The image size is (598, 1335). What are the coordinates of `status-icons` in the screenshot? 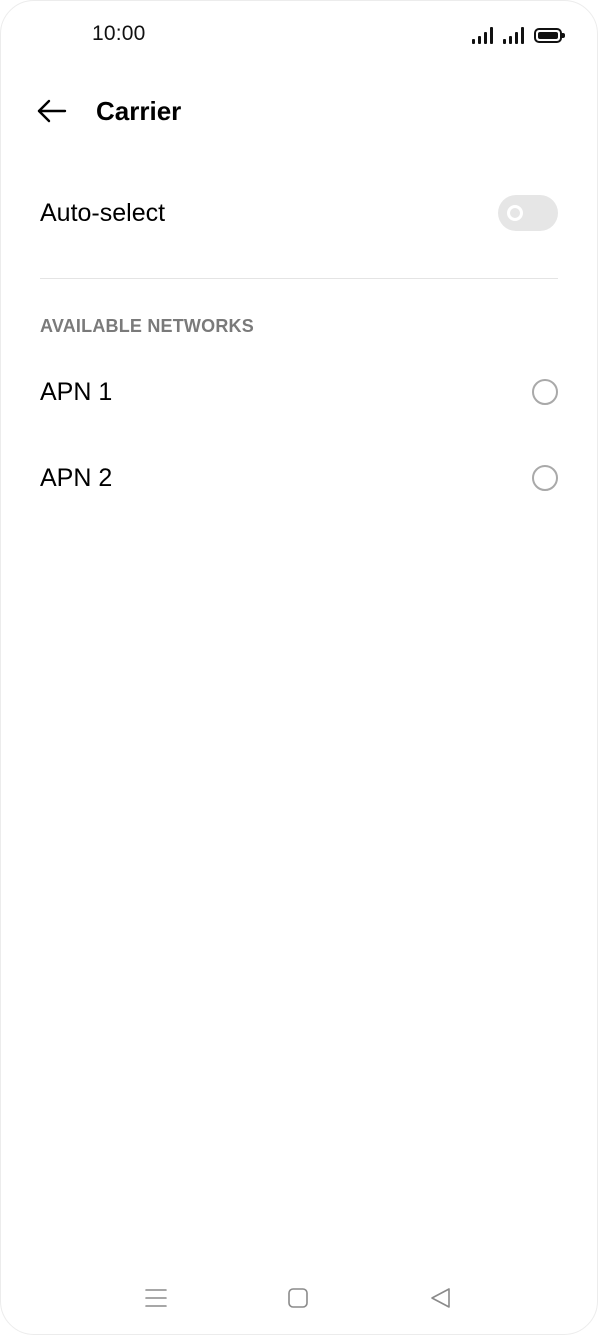 It's located at (518, 34).